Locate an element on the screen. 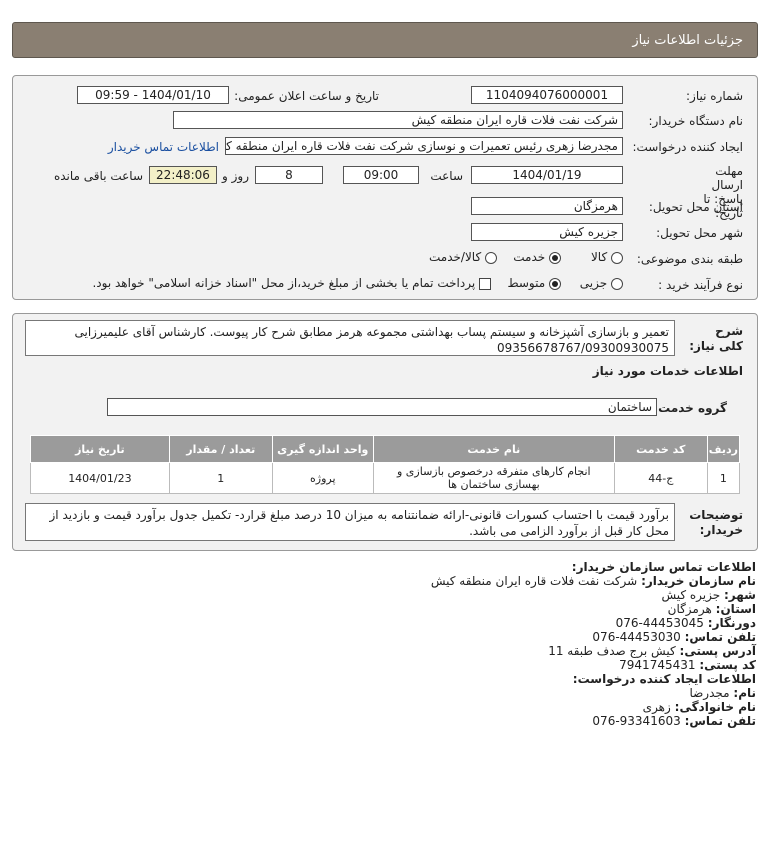 Image resolution: width=770 pixels, height=845 pixels. cell-row: 1 is located at coordinates (723, 478).